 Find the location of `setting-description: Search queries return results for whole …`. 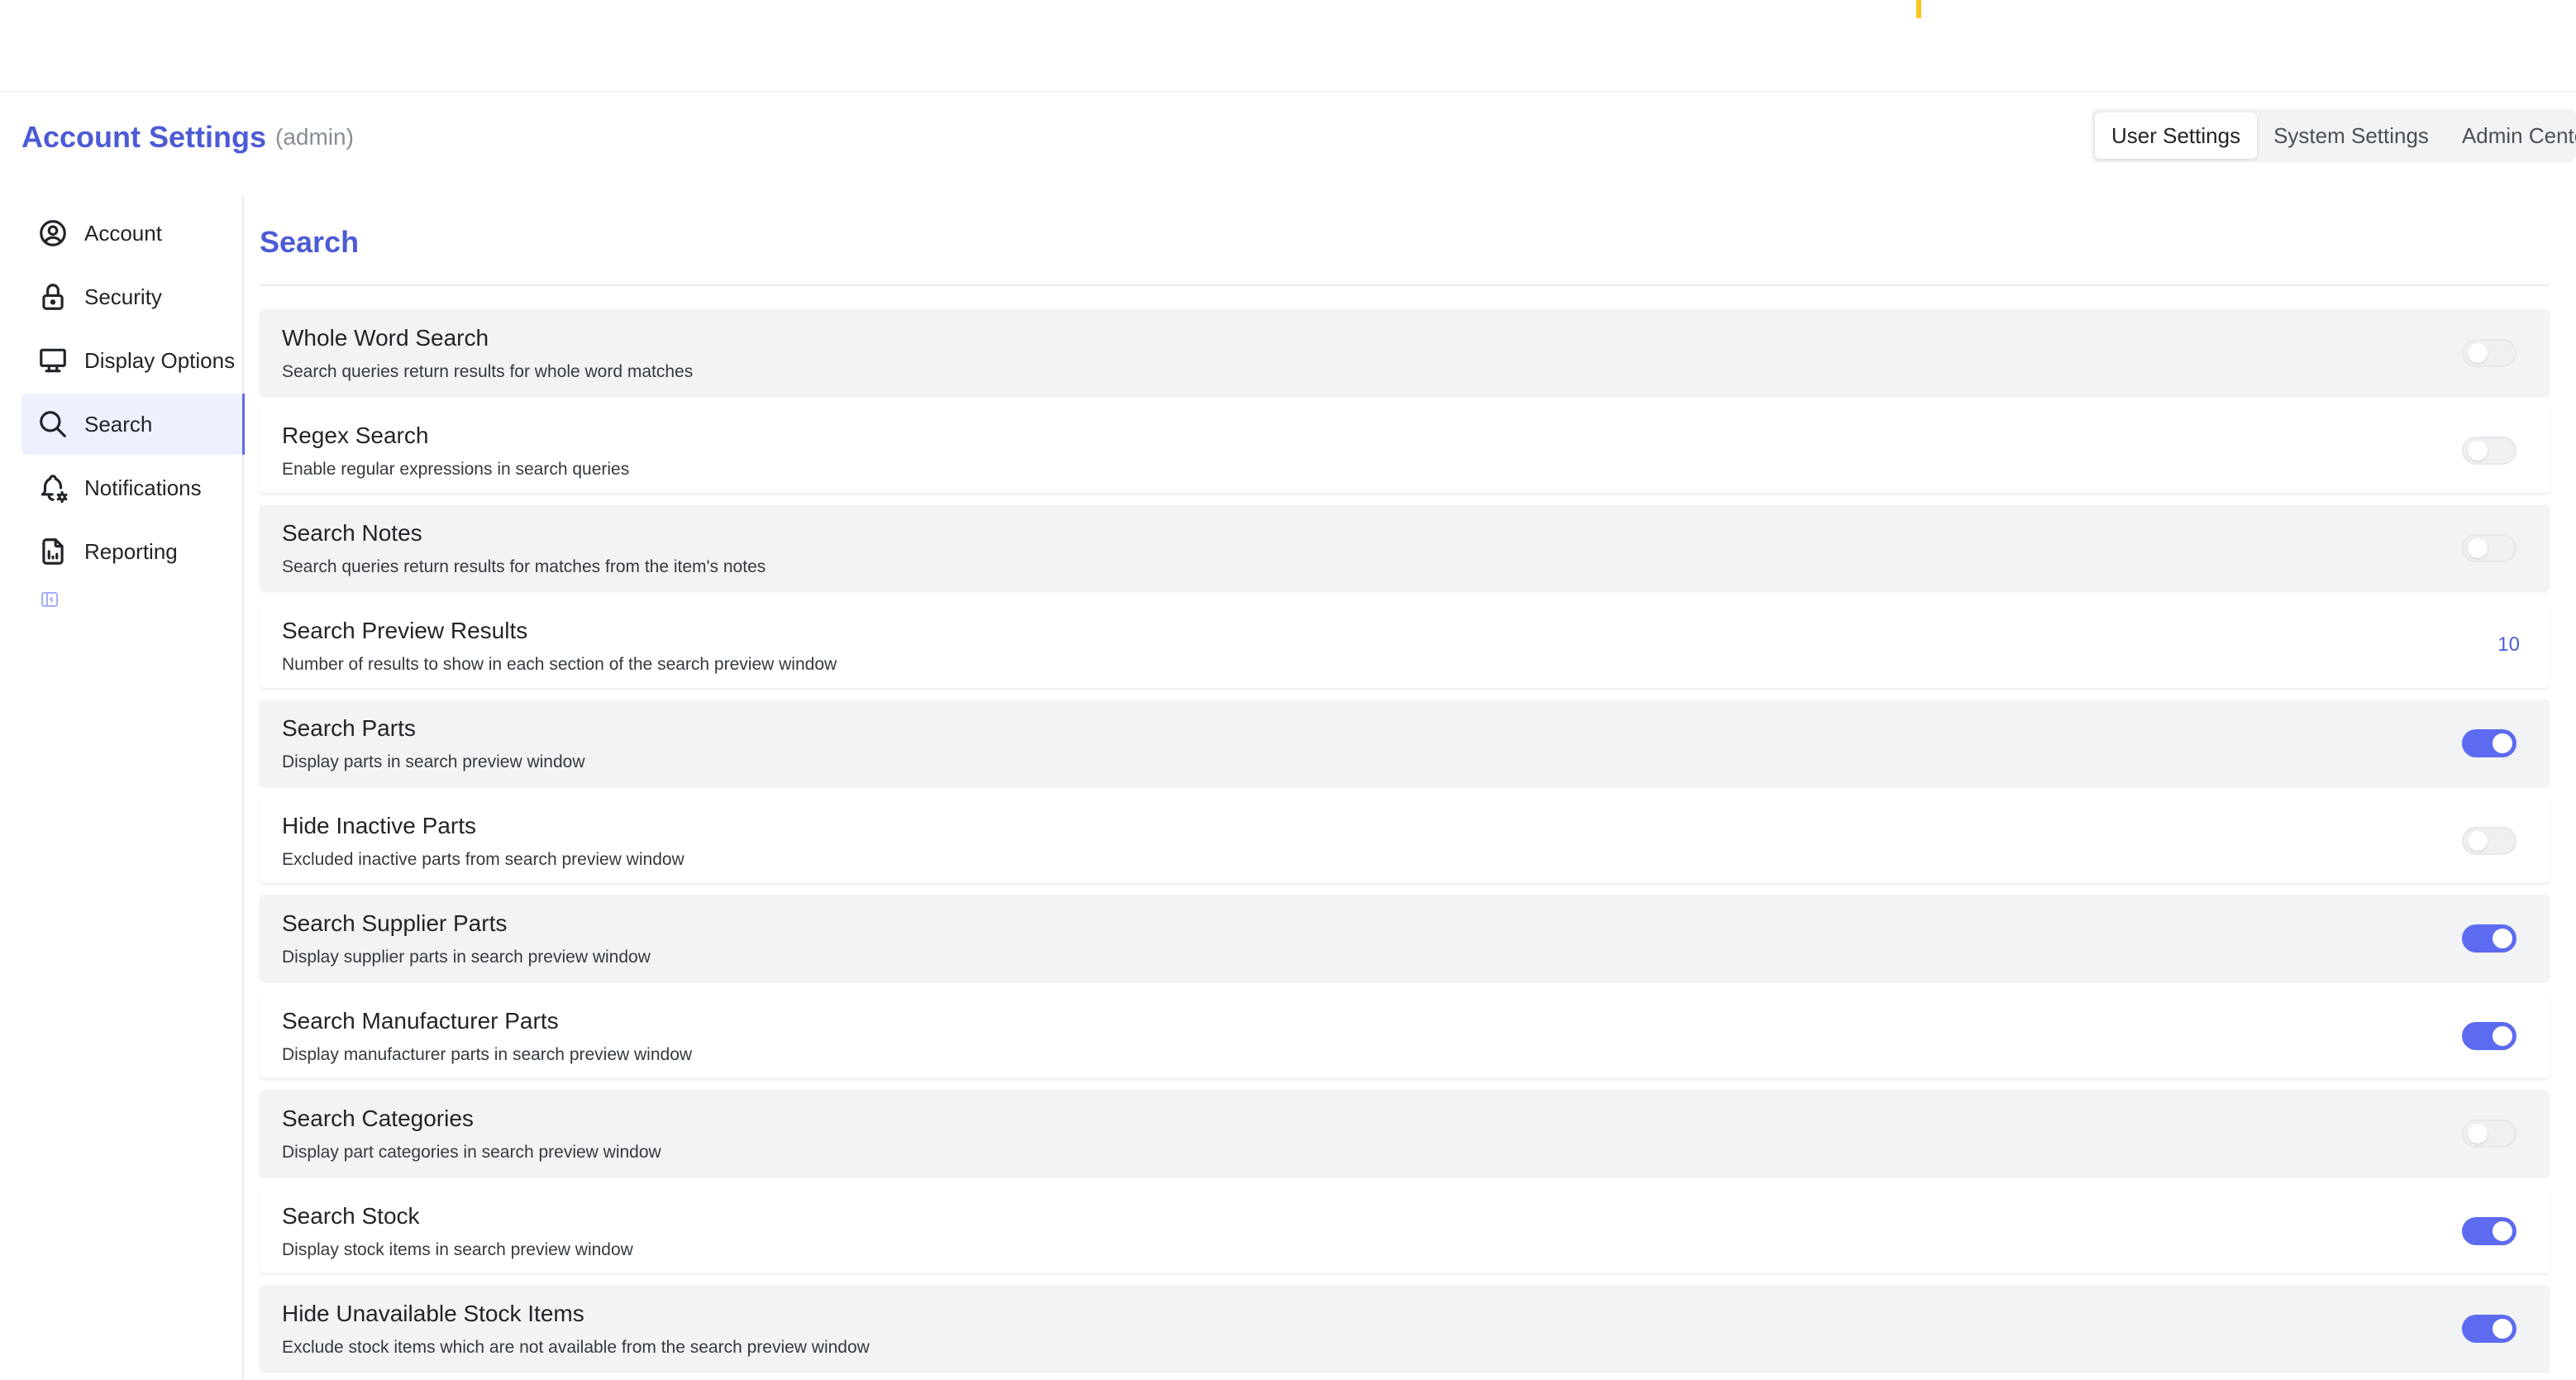

setting-description: Search queries return results for whole … is located at coordinates (488, 371).